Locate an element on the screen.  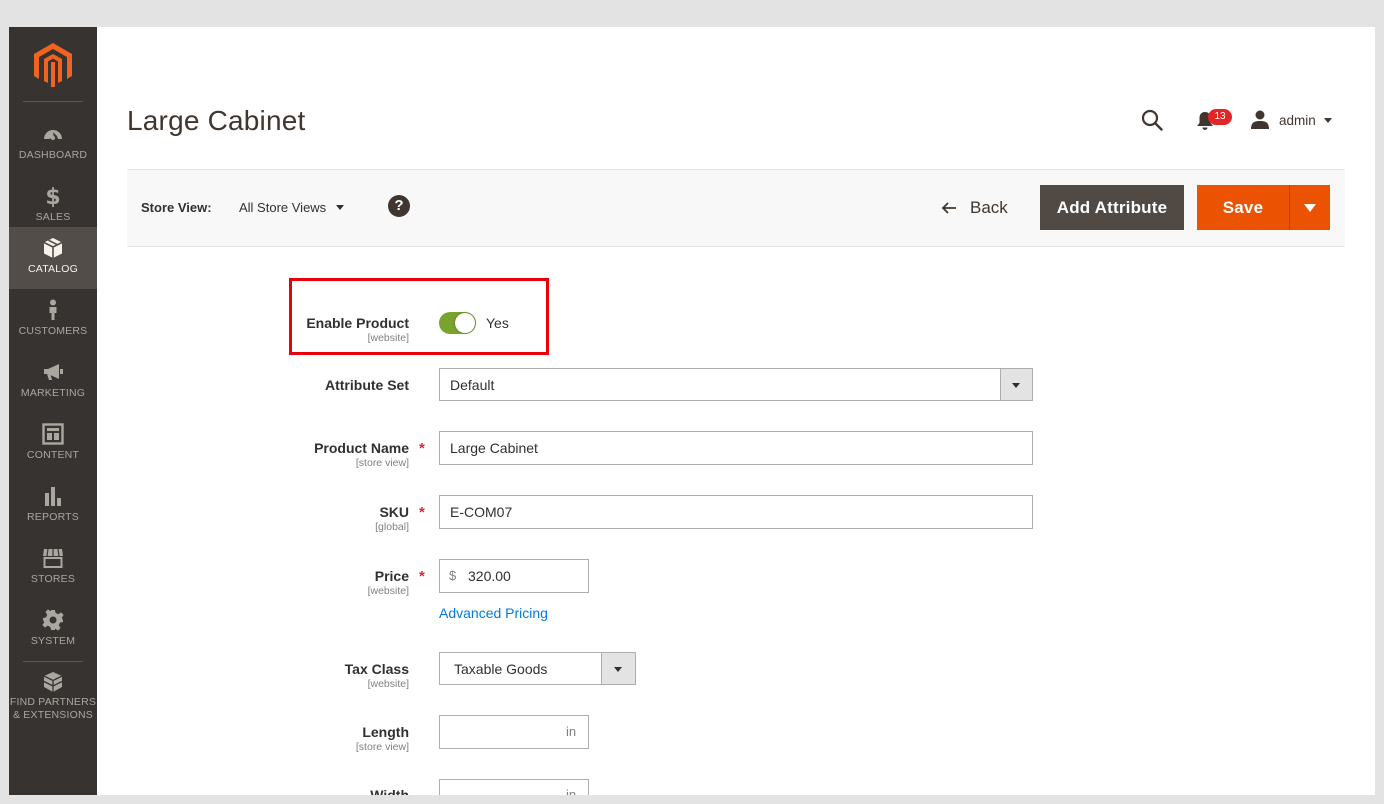
toggle-knob is located at coordinates (465, 323).